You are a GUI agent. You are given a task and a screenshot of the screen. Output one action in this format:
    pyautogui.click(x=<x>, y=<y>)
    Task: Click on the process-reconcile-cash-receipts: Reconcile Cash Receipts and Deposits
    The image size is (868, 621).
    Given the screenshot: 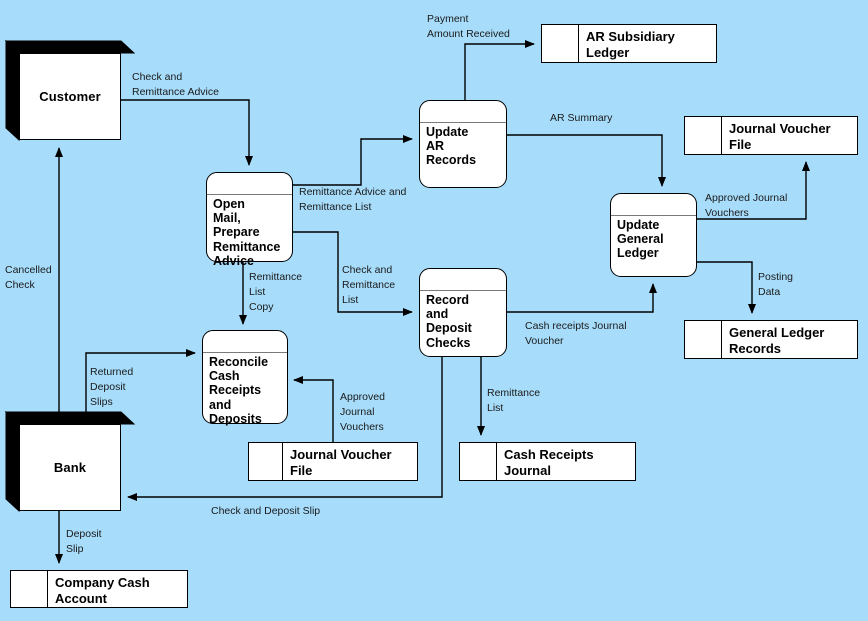 What is the action you would take?
    pyautogui.click(x=245, y=378)
    